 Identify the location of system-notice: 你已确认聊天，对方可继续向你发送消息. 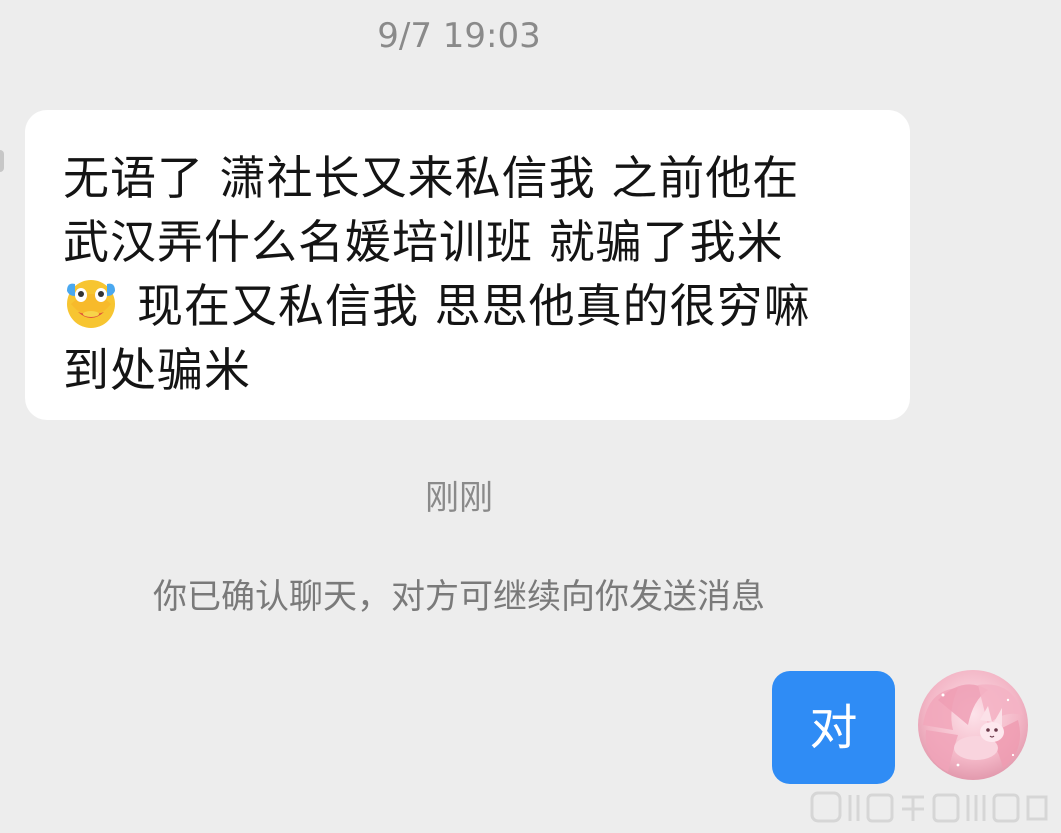
(459, 597).